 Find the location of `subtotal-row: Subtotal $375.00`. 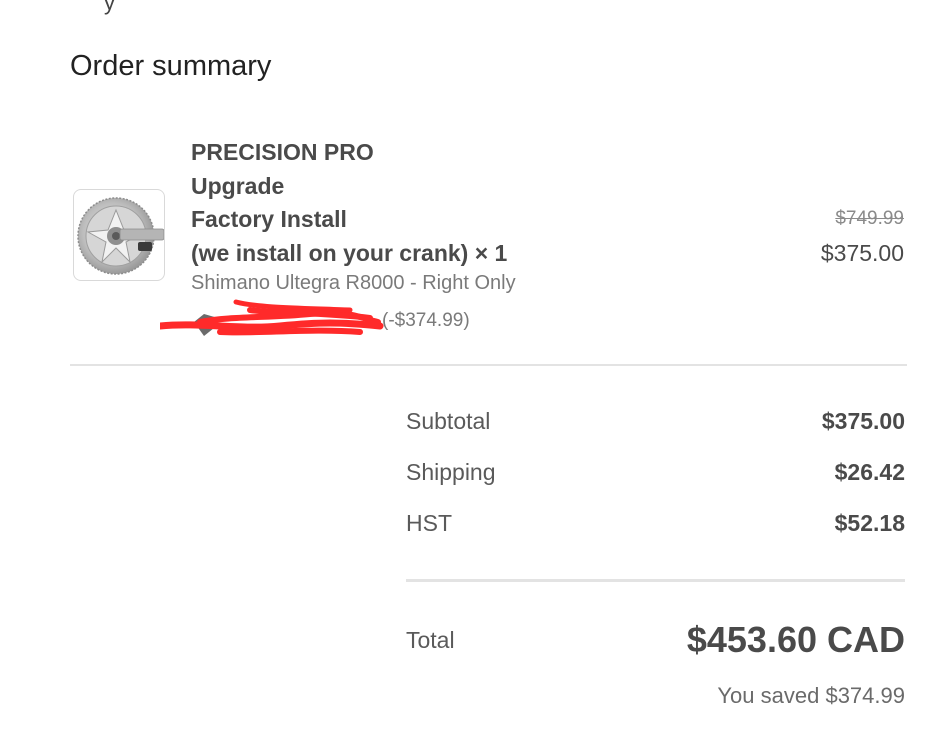

subtotal-row: Subtotal $375.00 is located at coordinates (655, 424).